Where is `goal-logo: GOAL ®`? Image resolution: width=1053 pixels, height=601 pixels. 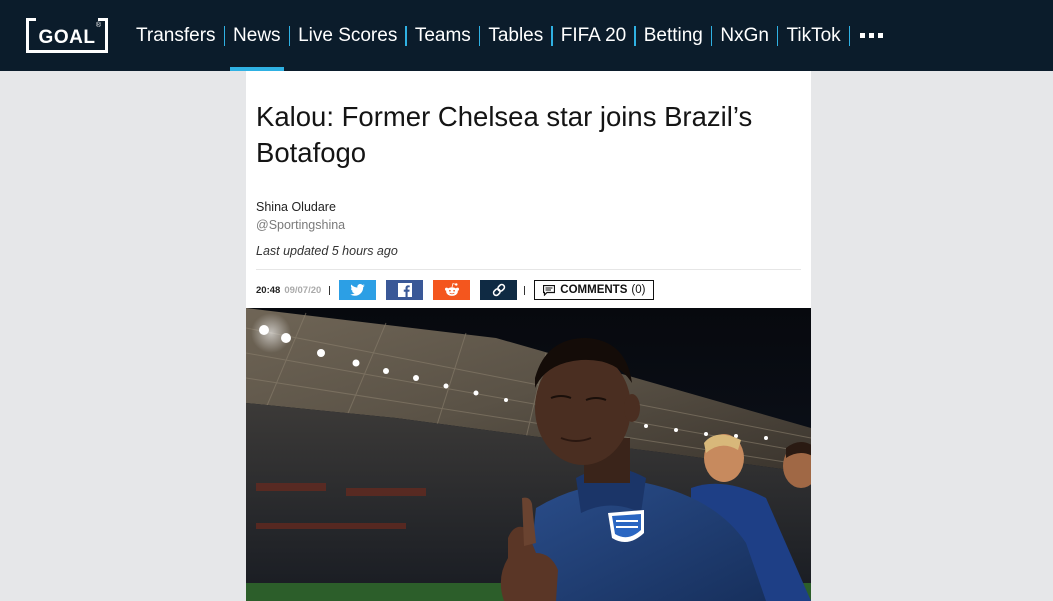 goal-logo: GOAL ® is located at coordinates (67, 35).